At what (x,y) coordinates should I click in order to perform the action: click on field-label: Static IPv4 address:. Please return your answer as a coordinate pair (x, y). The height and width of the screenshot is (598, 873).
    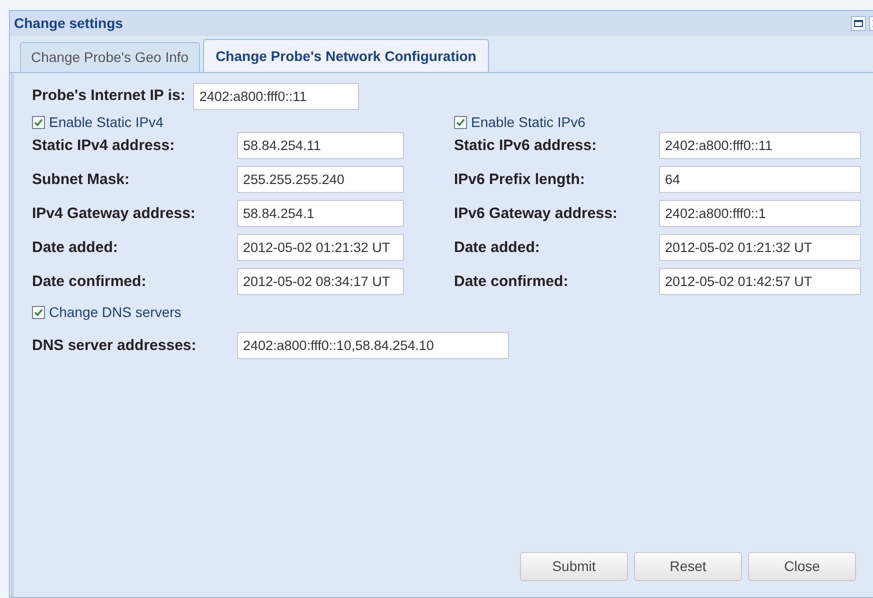
    Looking at the image, I should click on (104, 145).